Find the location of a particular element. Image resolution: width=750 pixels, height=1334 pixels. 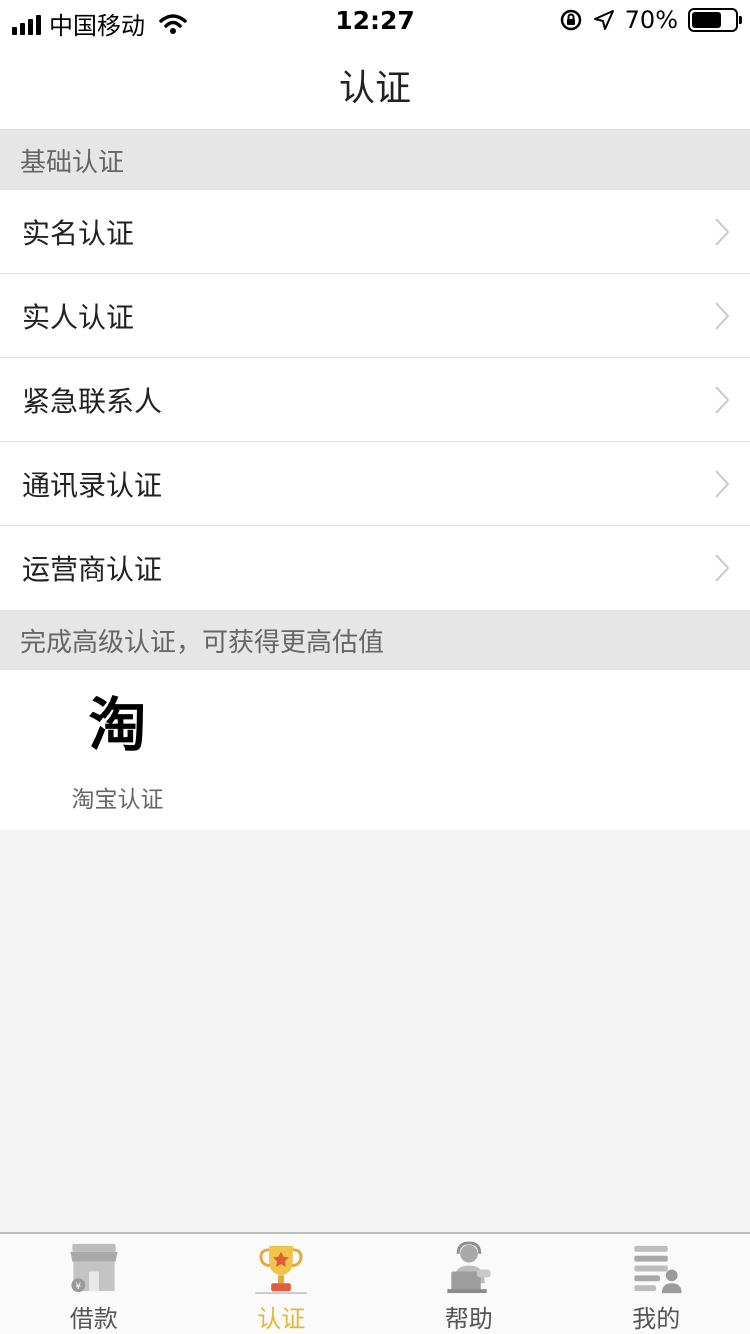

page-title: 认证 is located at coordinates (374, 88).